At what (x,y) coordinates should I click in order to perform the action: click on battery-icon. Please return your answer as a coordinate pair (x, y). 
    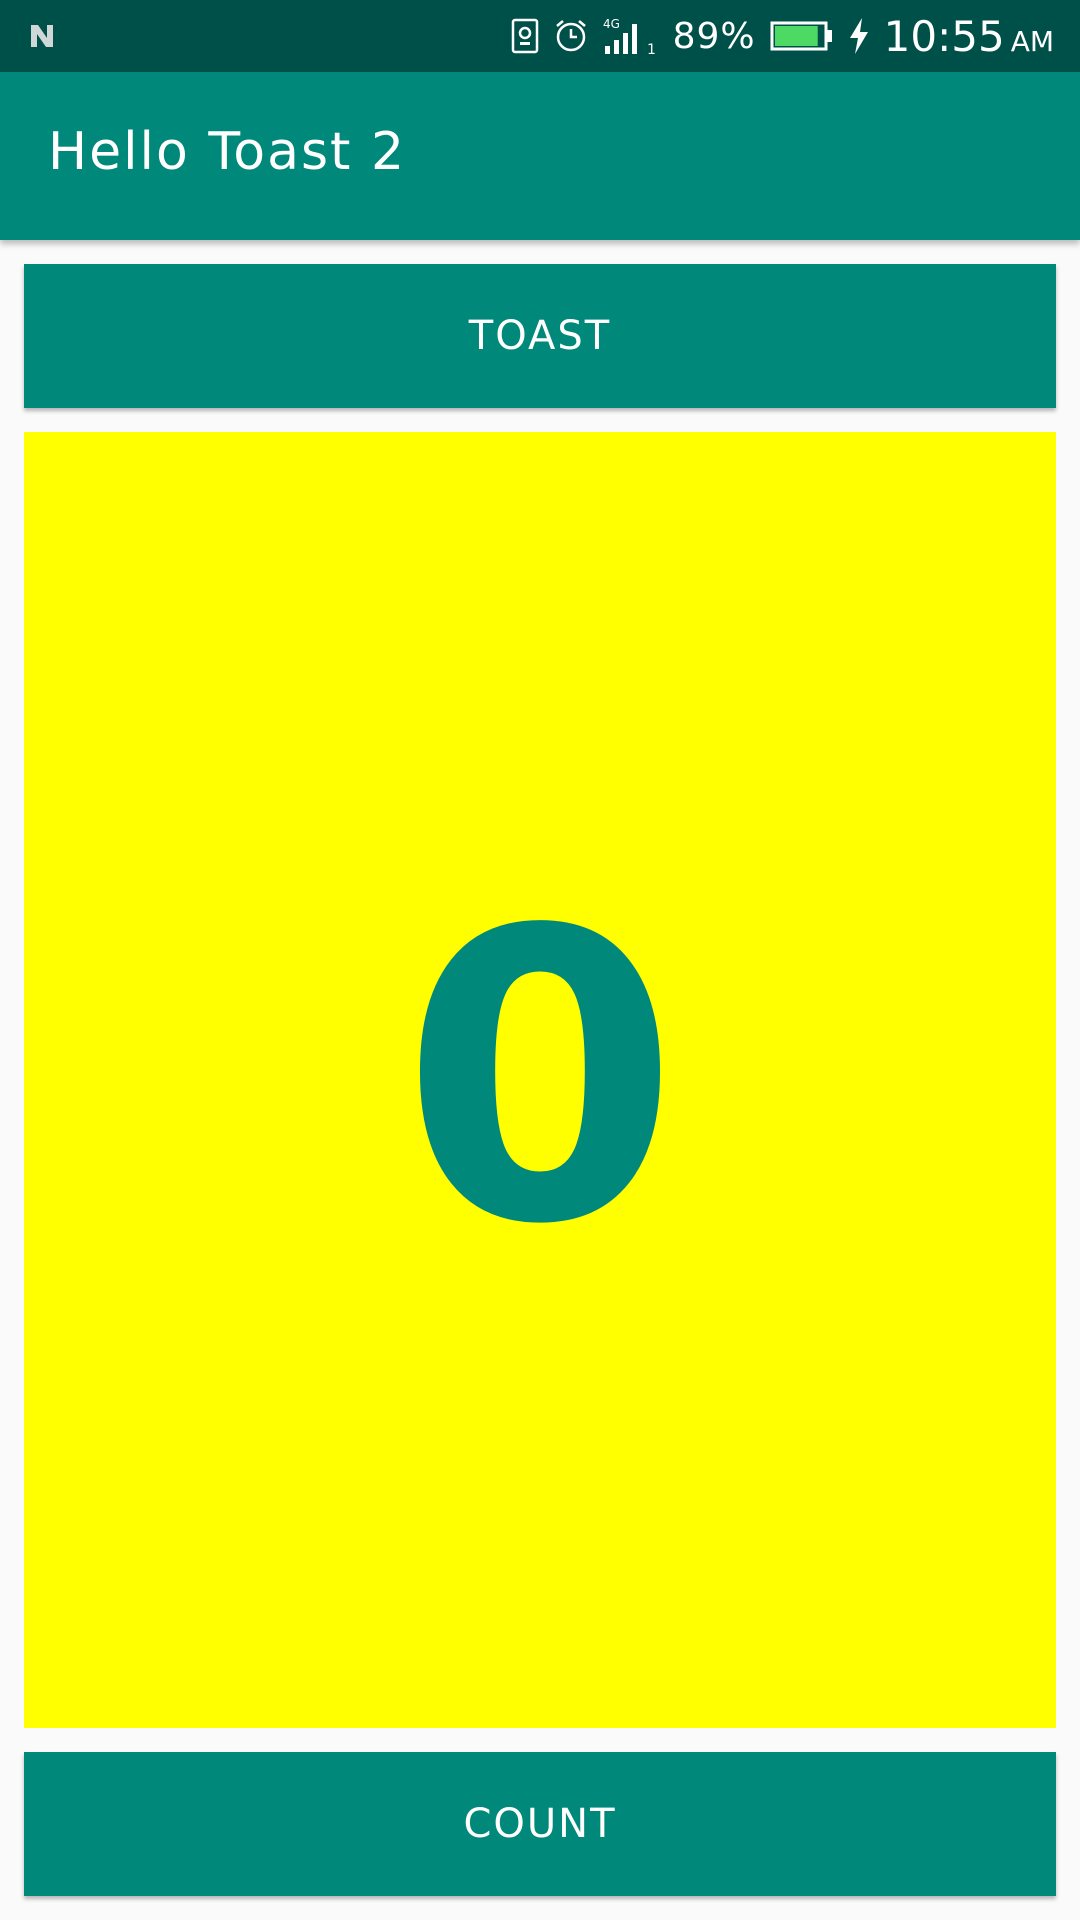
    Looking at the image, I should click on (802, 36).